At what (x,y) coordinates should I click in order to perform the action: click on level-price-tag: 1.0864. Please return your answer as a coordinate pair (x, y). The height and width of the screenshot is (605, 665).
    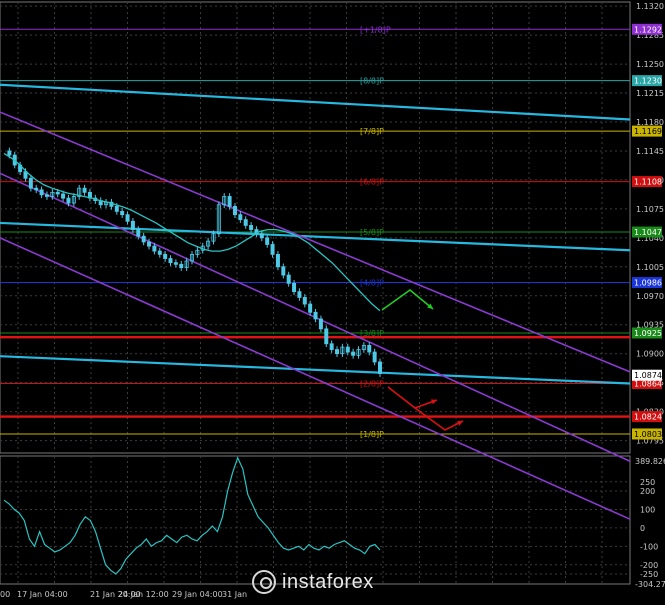
    Looking at the image, I should click on (648, 383).